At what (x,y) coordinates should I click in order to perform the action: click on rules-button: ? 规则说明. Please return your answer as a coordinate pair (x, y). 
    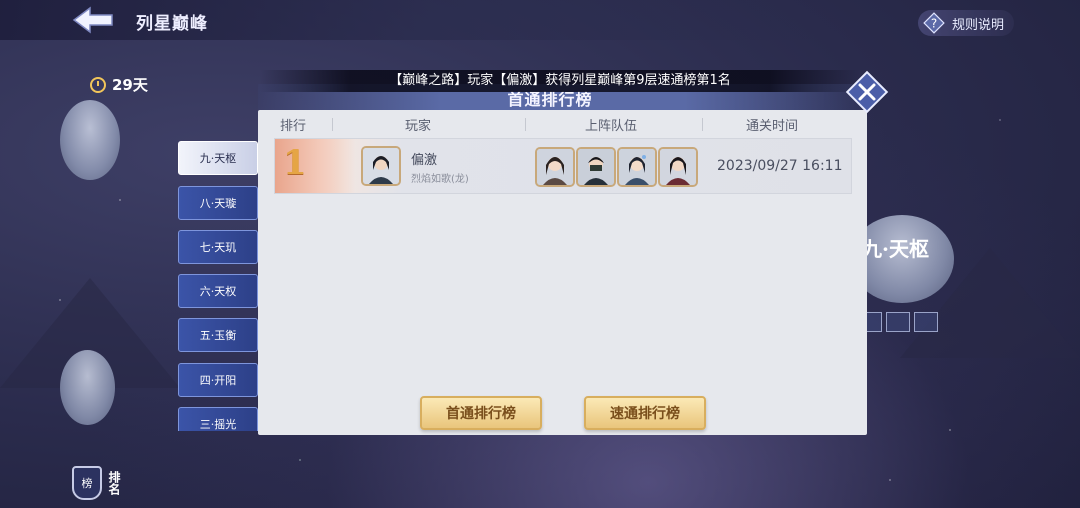
    Looking at the image, I should click on (966, 23).